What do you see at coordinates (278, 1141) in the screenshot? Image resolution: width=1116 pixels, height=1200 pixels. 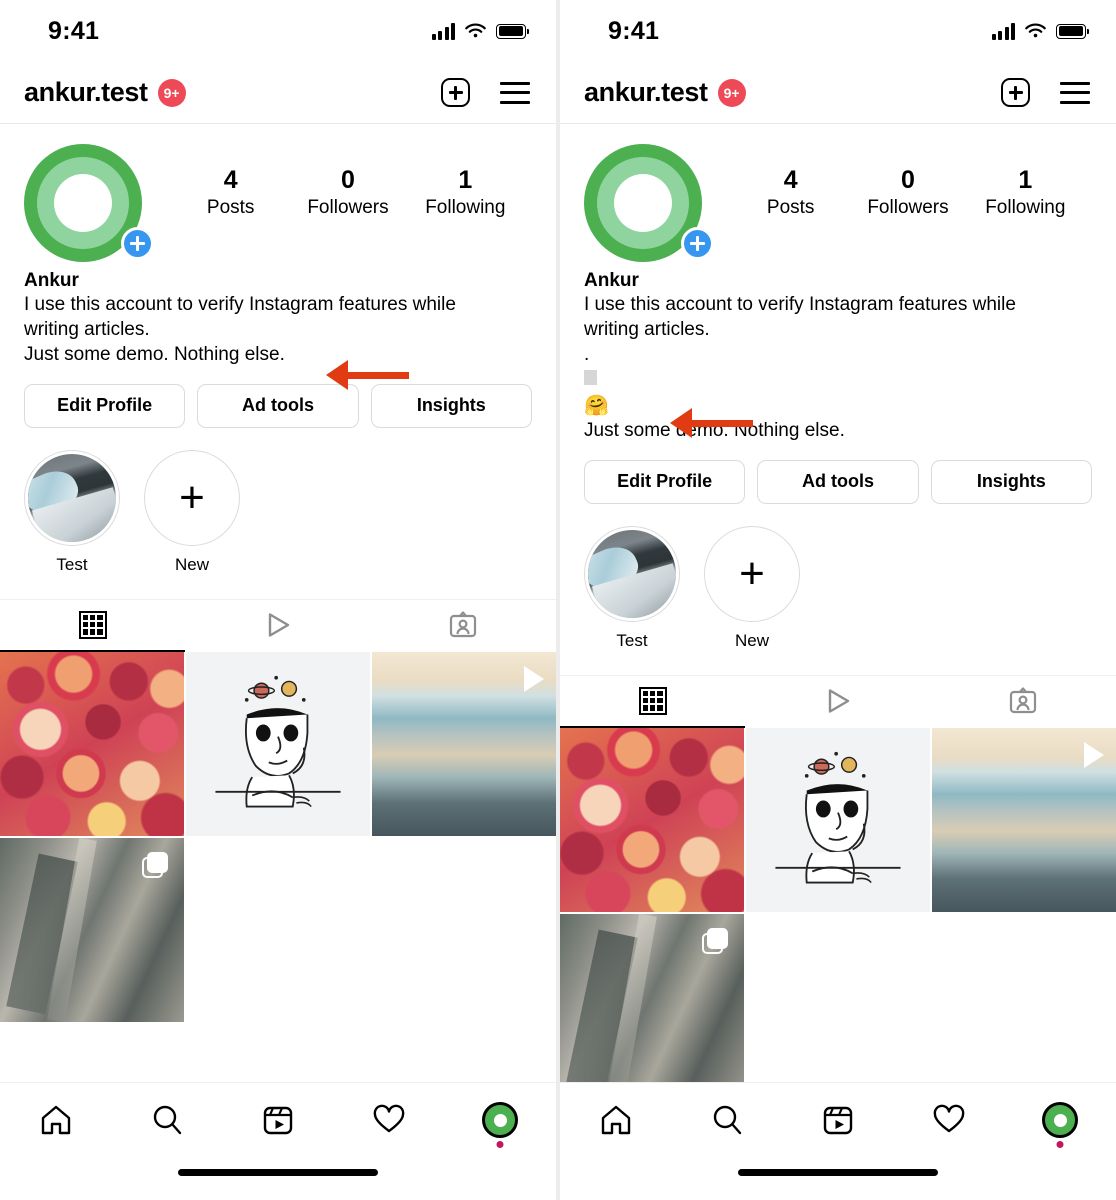 I see `bottom-nav-left` at bounding box center [278, 1141].